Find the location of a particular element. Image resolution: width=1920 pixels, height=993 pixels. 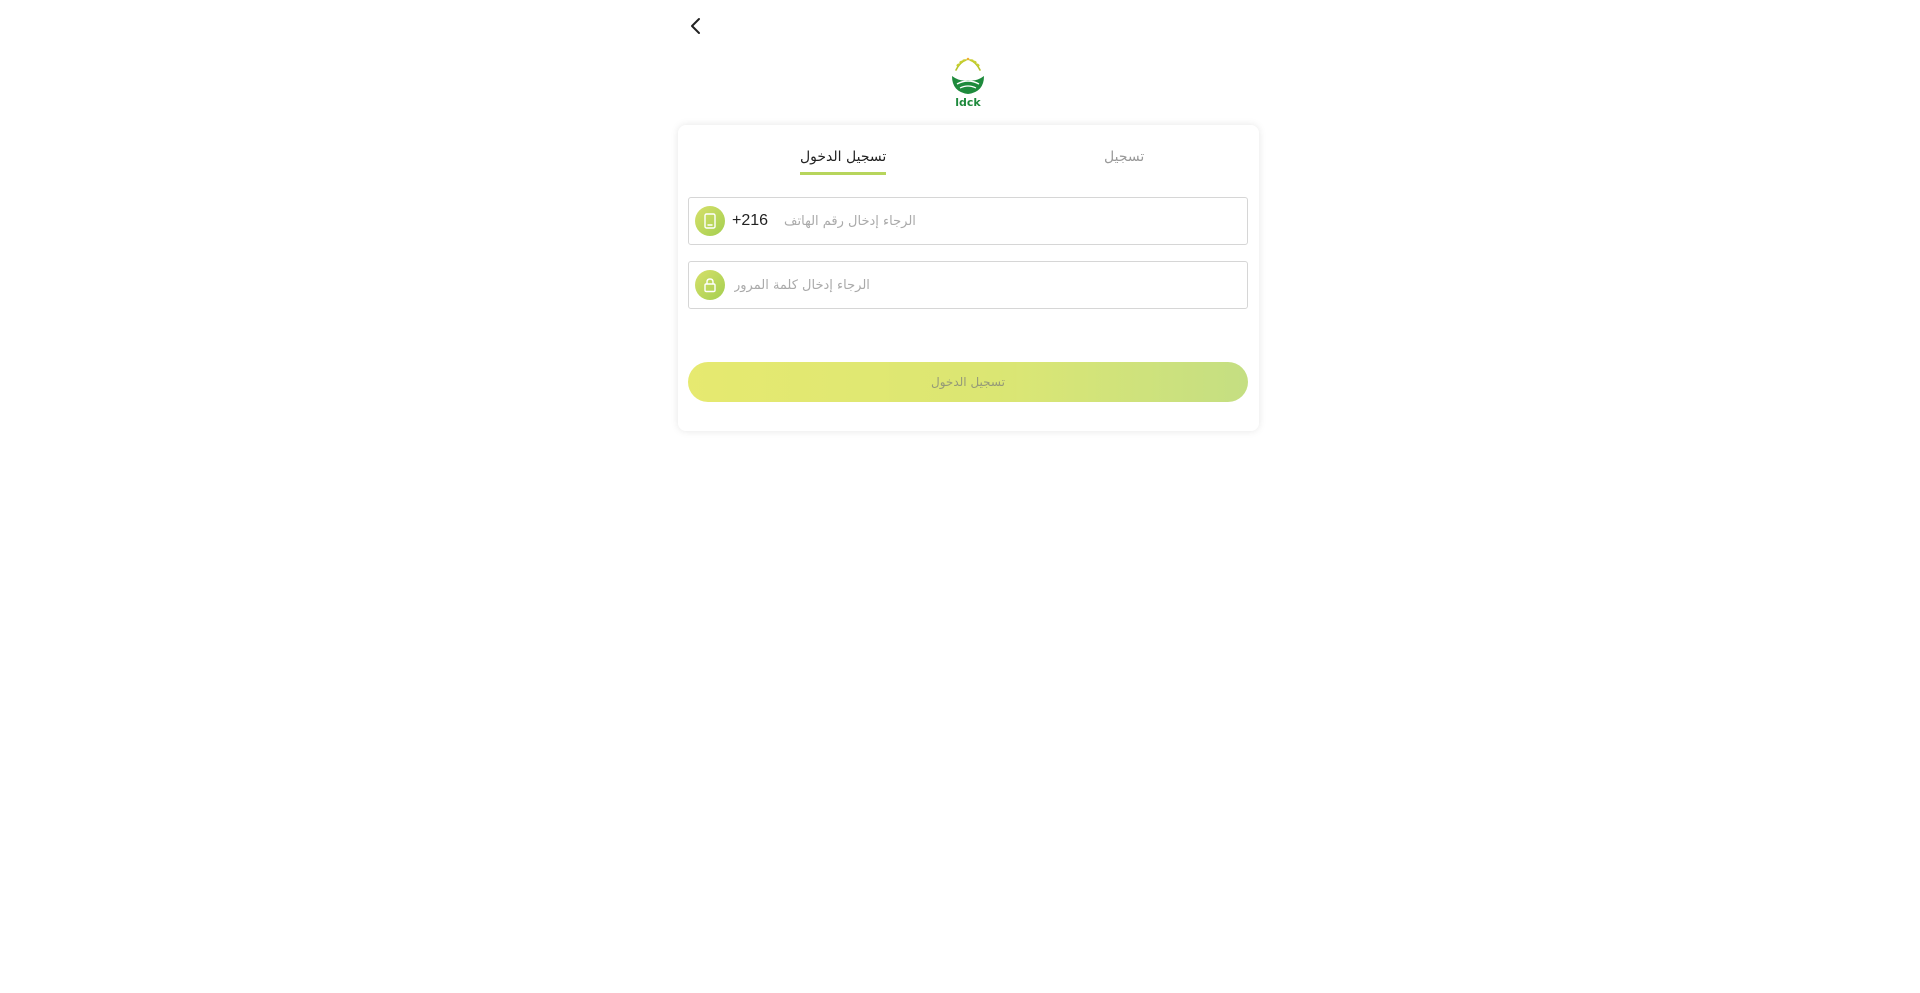

login-card: تسجيل الدخول تسجيل +216 تسجيل الدخ is located at coordinates (968, 278).